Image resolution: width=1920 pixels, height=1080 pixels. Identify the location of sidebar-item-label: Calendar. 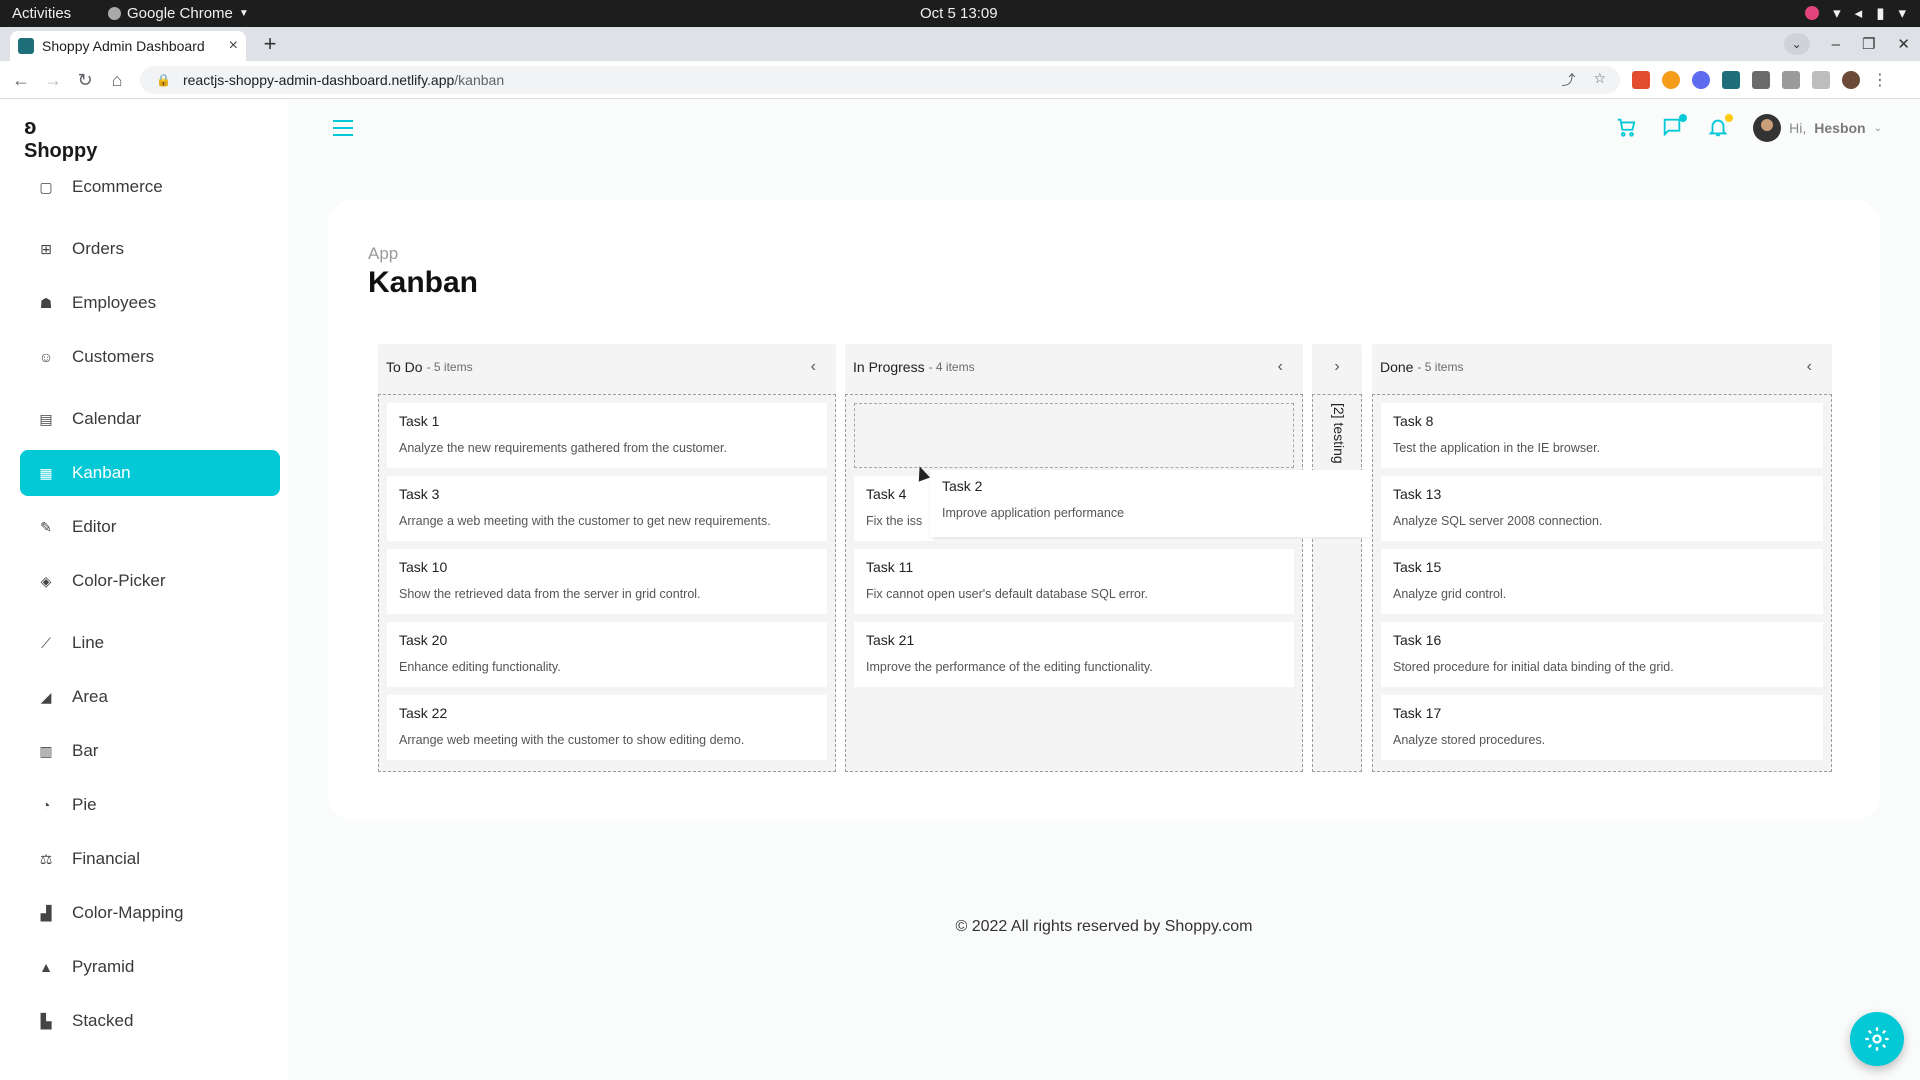
(106, 418).